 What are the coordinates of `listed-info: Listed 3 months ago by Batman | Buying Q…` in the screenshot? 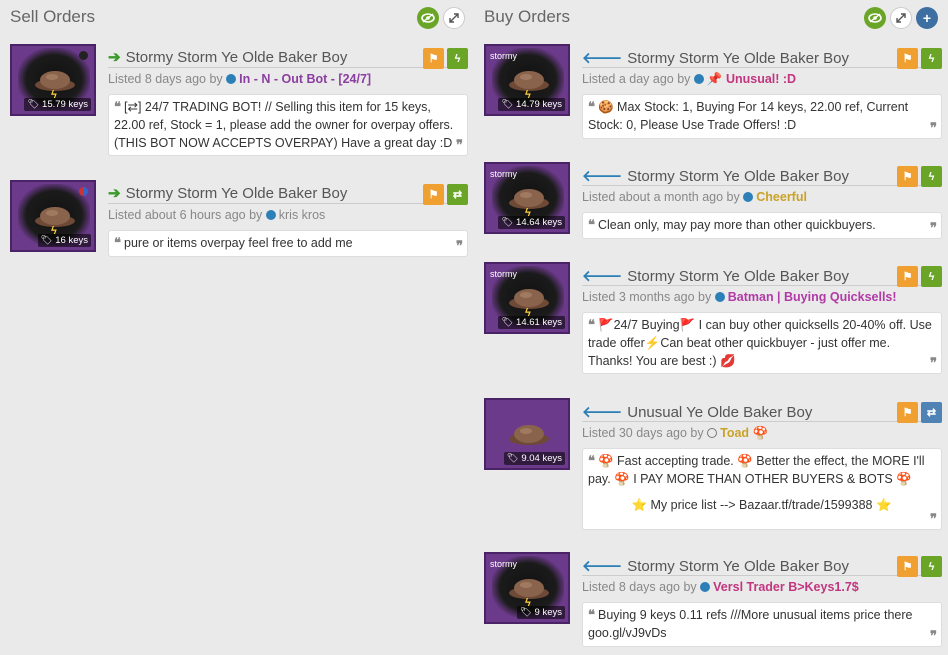 It's located at (739, 297).